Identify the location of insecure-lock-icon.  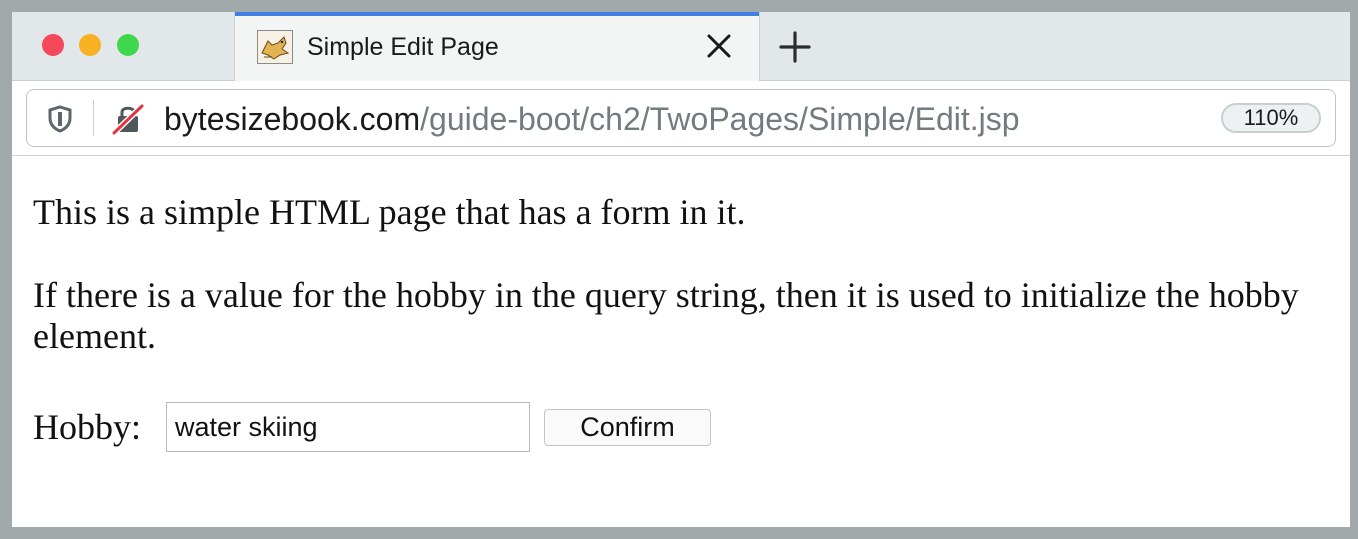
(128, 119).